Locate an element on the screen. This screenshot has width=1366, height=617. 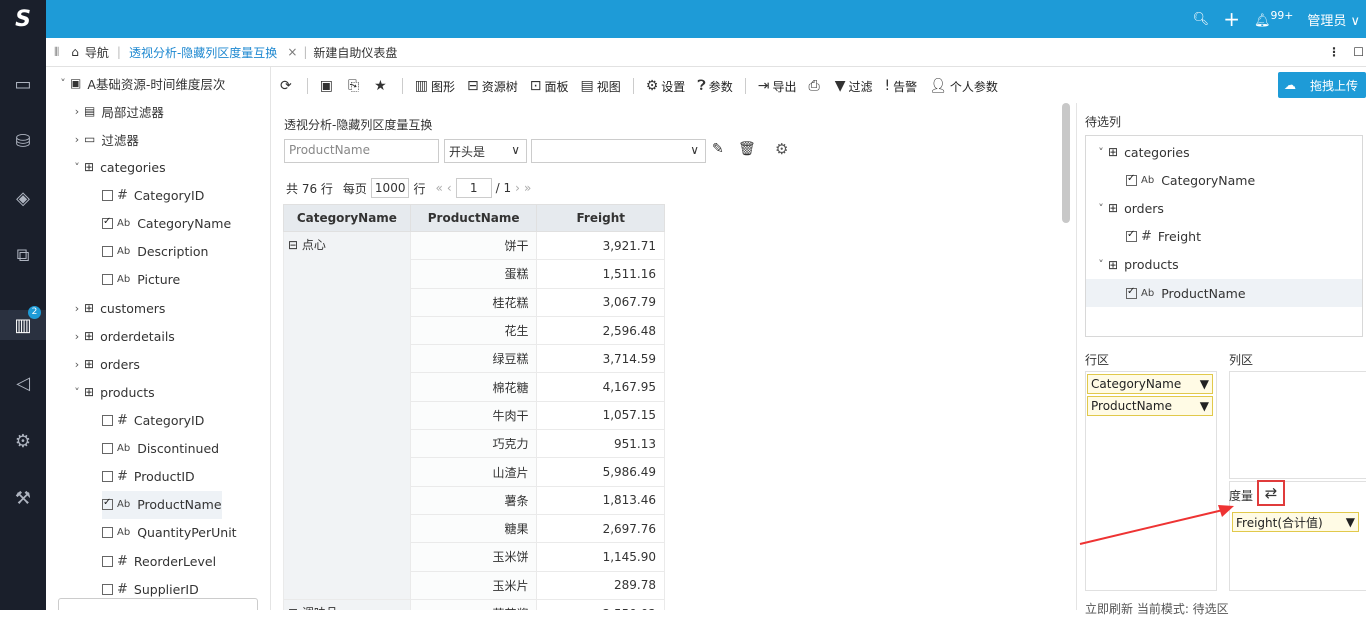
pending-table-categories: ˅ ⊞ categories is located at coordinates (1230, 152).